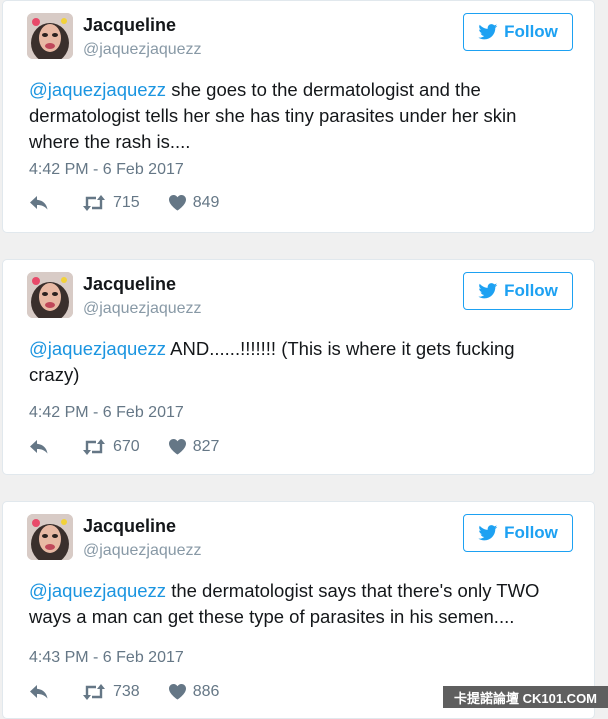 The height and width of the screenshot is (719, 608). Describe the element at coordinates (525, 697) in the screenshot. I see `watermark: 卡提諾論壇 CK101.COM` at that location.